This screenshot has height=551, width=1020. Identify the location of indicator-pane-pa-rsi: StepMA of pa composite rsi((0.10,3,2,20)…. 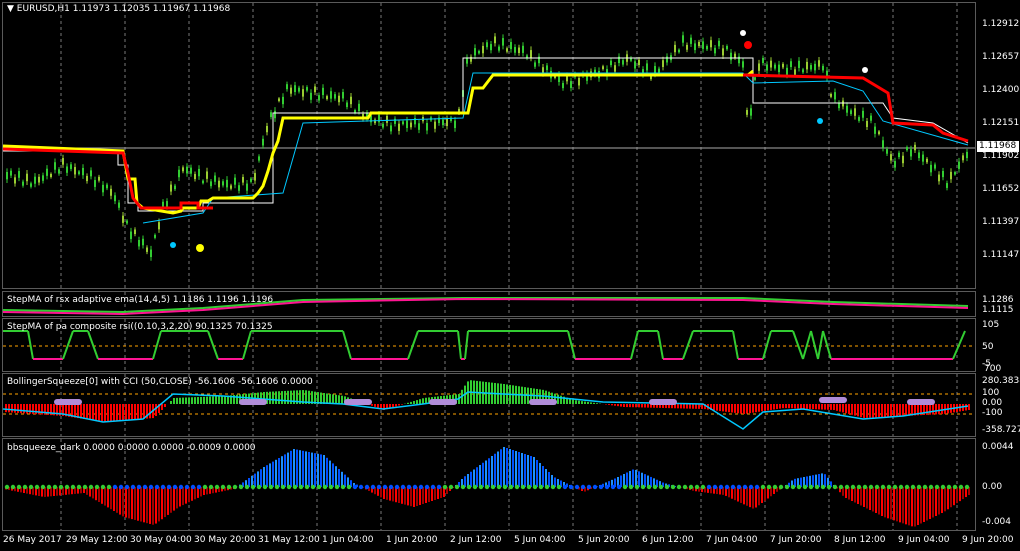
(489, 345).